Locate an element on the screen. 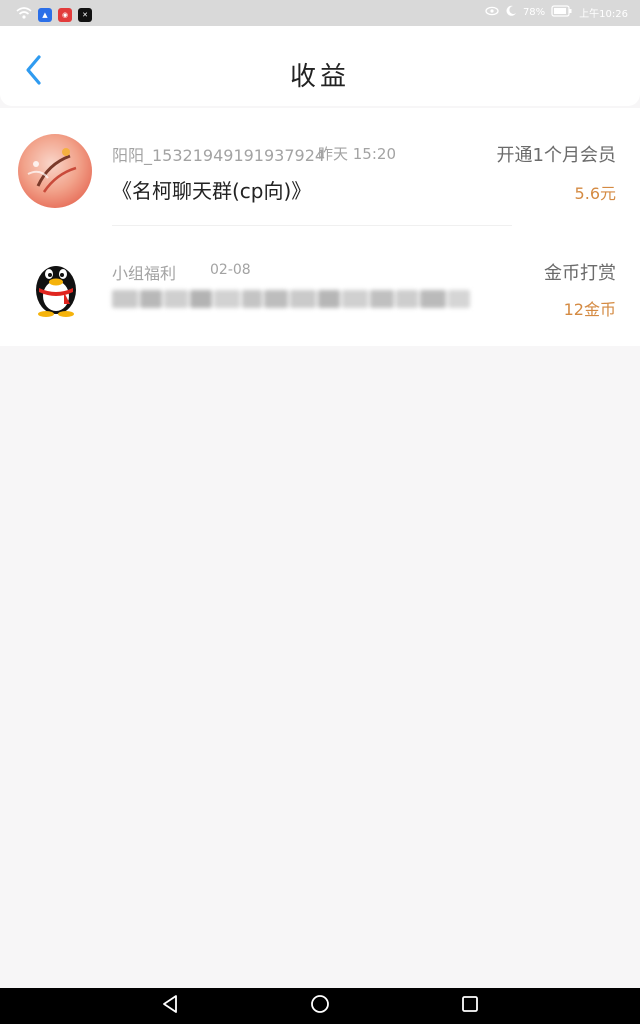 Image resolution: width=640 pixels, height=1024 pixels. app-header: 收益 is located at coordinates (320, 66).